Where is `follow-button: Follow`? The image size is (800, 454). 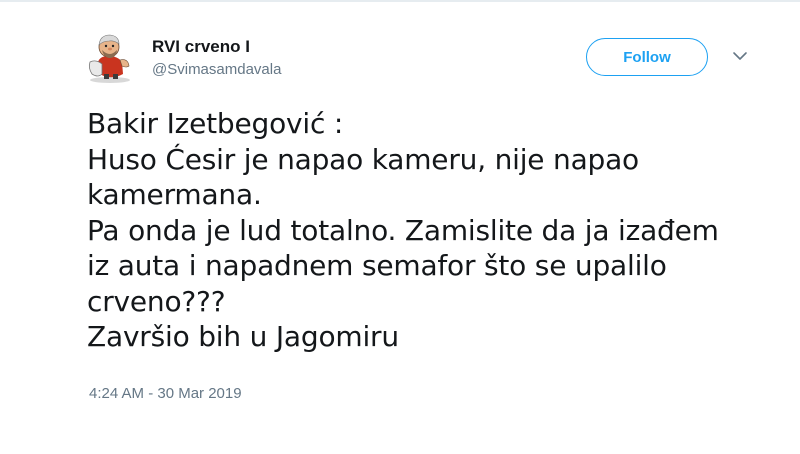 follow-button: Follow is located at coordinates (647, 57).